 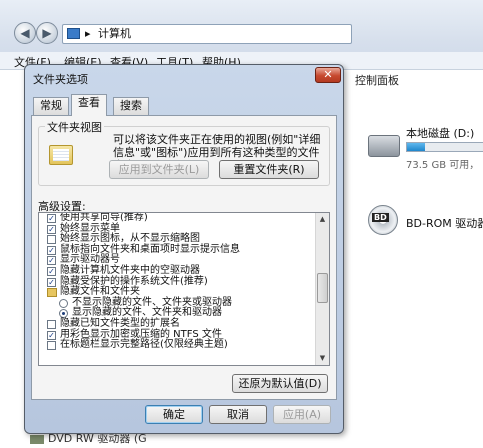 What do you see at coordinates (174, 414) in the screenshot?
I see `ok-button: 确定` at bounding box center [174, 414].